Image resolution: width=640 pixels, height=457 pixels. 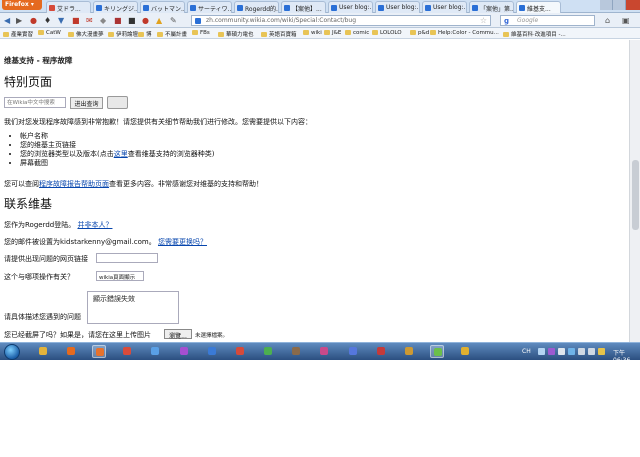 I want to click on site-favicon, so click(x=198, y=21).